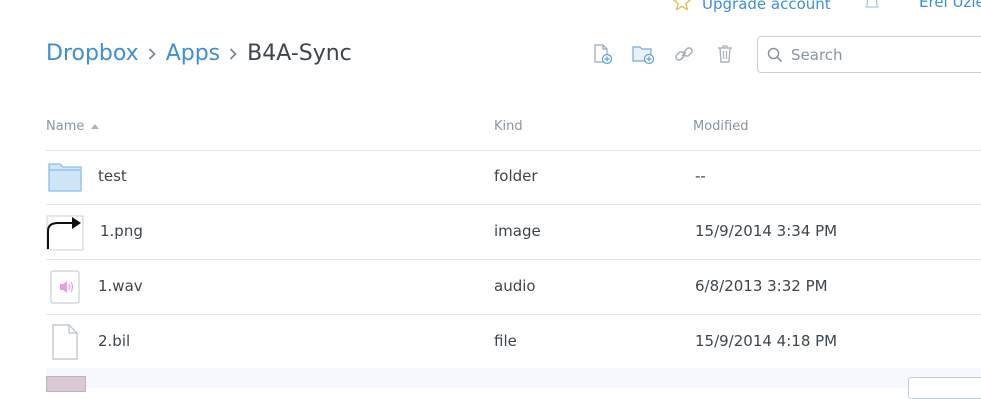 The width and height of the screenshot is (981, 399). I want to click on bell-icon, so click(872, 8).